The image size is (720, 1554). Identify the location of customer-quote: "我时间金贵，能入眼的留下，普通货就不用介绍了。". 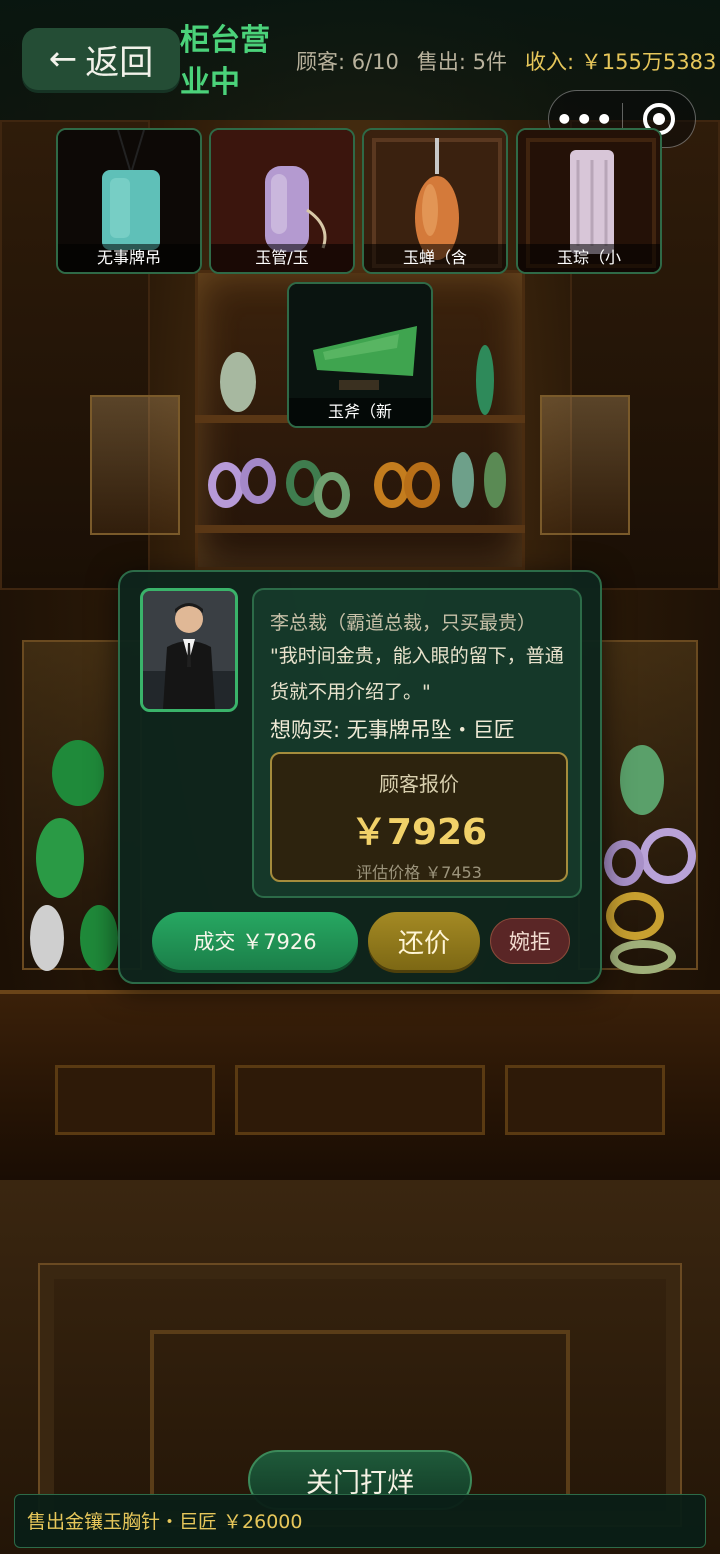
(417, 674).